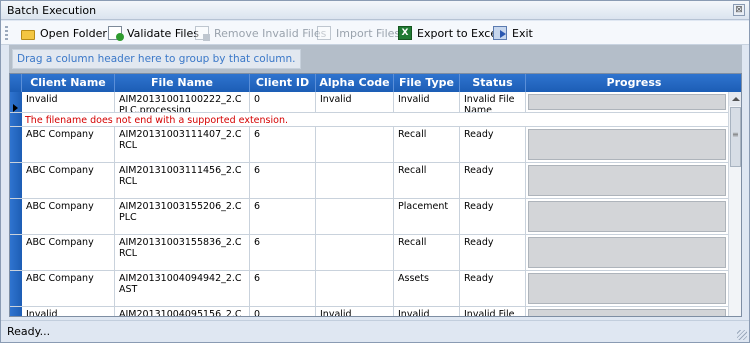 The height and width of the screenshot is (343, 750). I want to click on validate-files-button: Validate Files, so click(153, 33).